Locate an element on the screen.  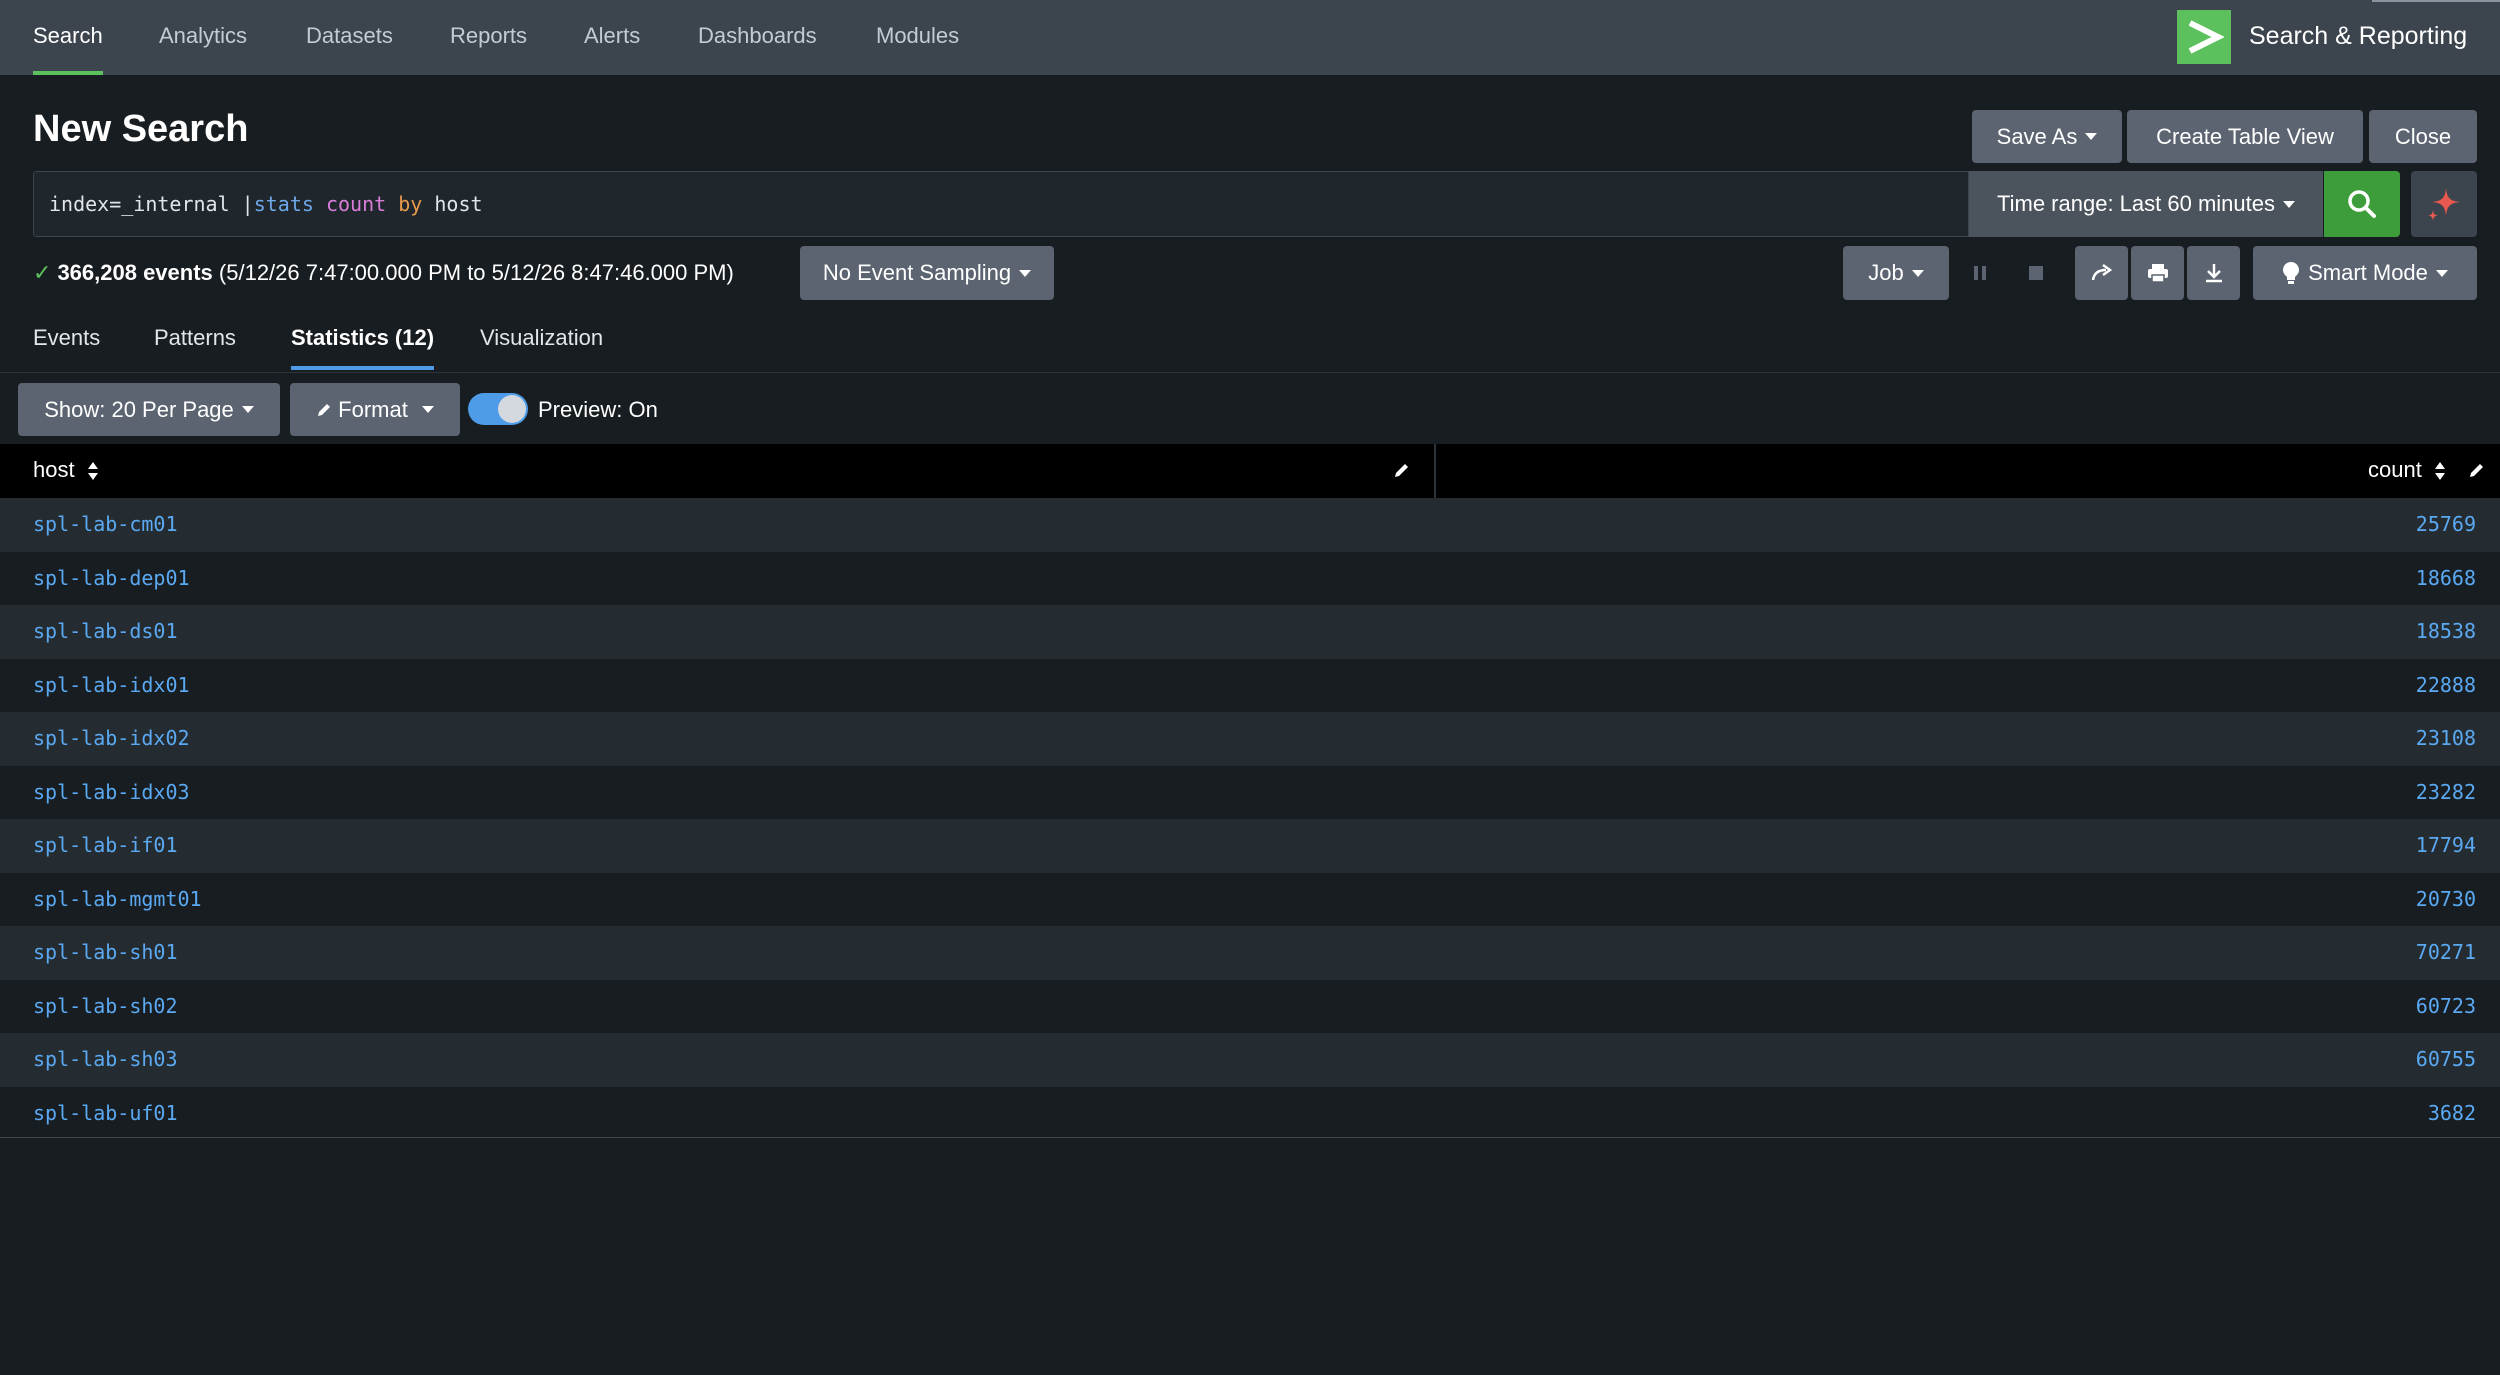
pause-icon is located at coordinates (1980, 273).